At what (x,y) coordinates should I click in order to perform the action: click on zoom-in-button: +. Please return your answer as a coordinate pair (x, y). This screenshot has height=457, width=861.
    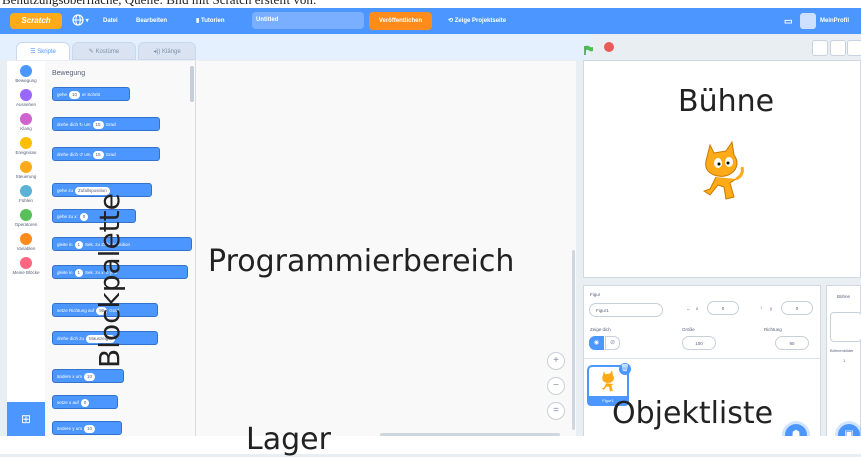
    Looking at the image, I should click on (556, 361).